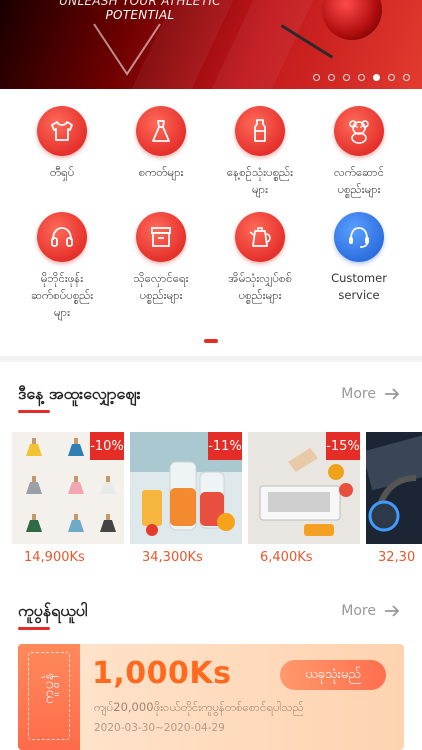 This screenshot has width=422, height=750. Describe the element at coordinates (161, 237) in the screenshot. I see `storage-box-icon` at that location.